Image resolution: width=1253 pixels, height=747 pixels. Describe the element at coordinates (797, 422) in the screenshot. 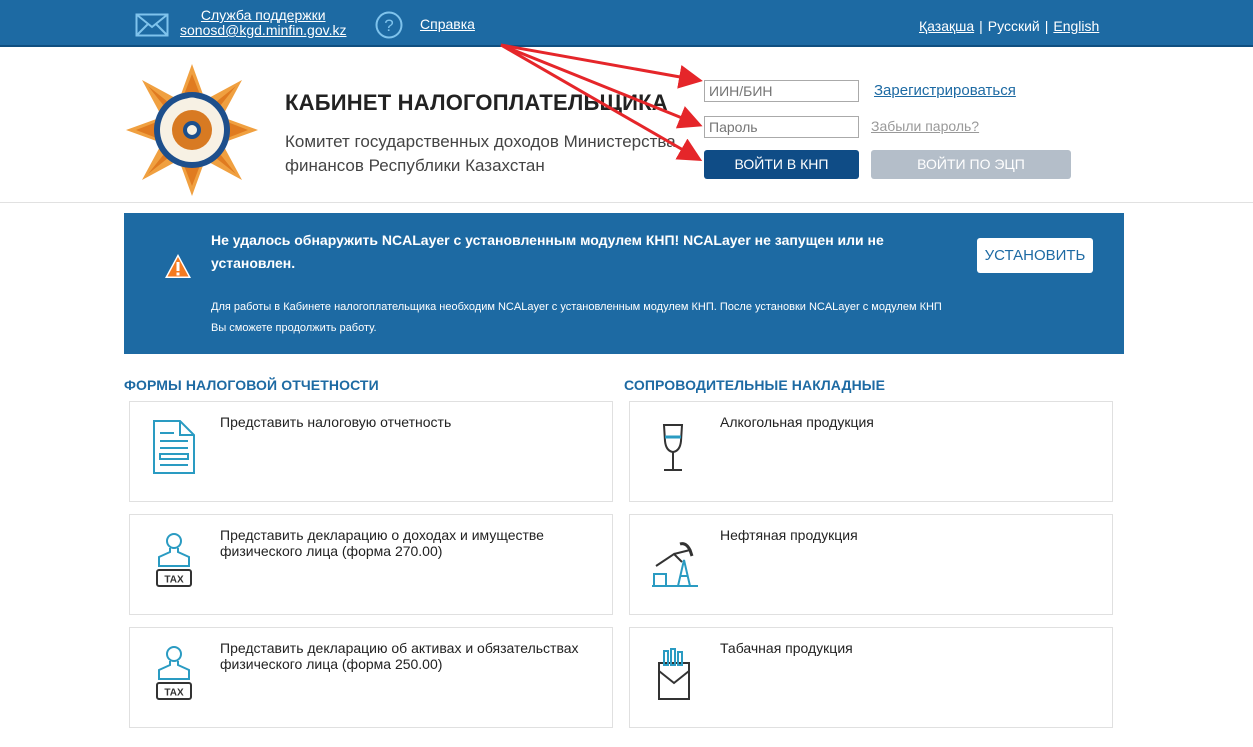

I see `card-label: Алкогольная продукция` at that location.